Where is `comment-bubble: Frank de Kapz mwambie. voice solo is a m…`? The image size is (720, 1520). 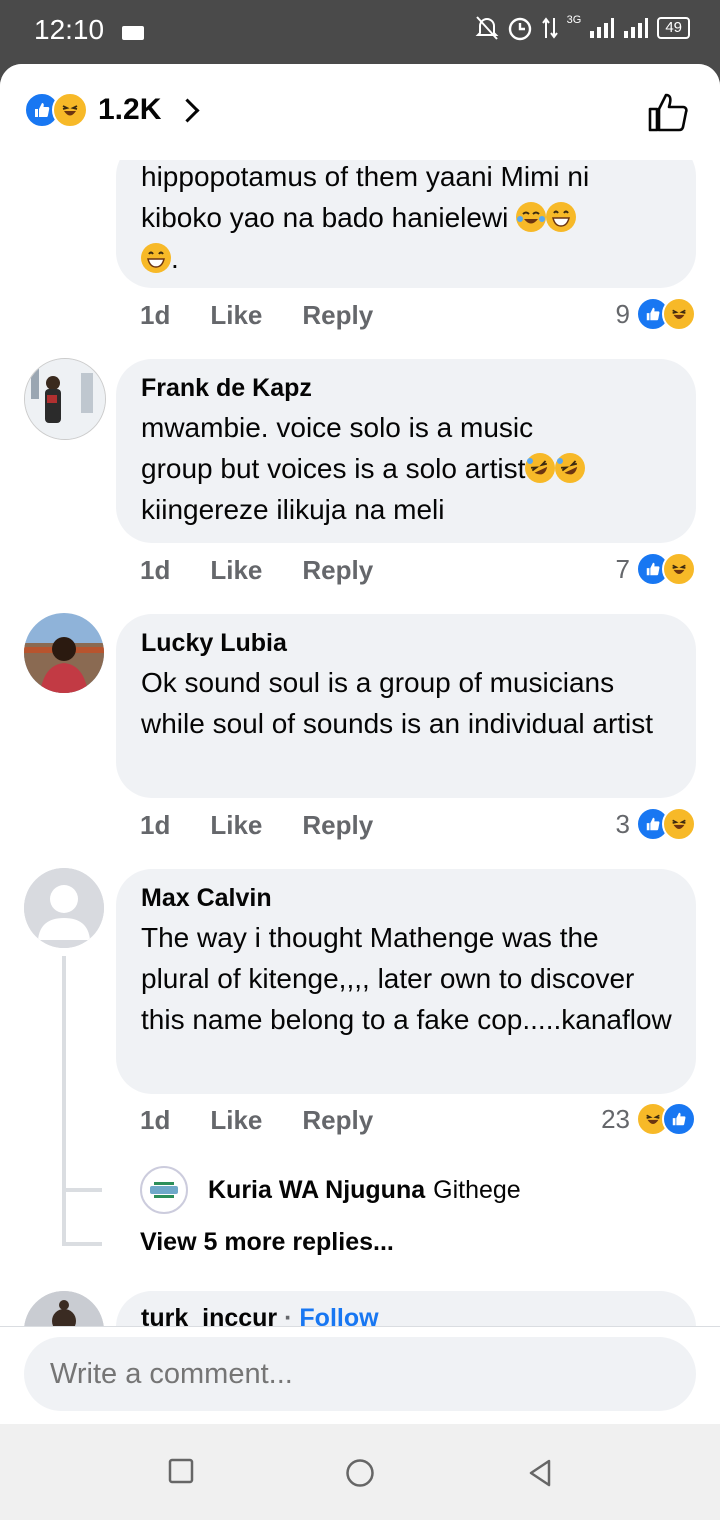 comment-bubble: Frank de Kapz mwambie. voice solo is a m… is located at coordinates (406, 451).